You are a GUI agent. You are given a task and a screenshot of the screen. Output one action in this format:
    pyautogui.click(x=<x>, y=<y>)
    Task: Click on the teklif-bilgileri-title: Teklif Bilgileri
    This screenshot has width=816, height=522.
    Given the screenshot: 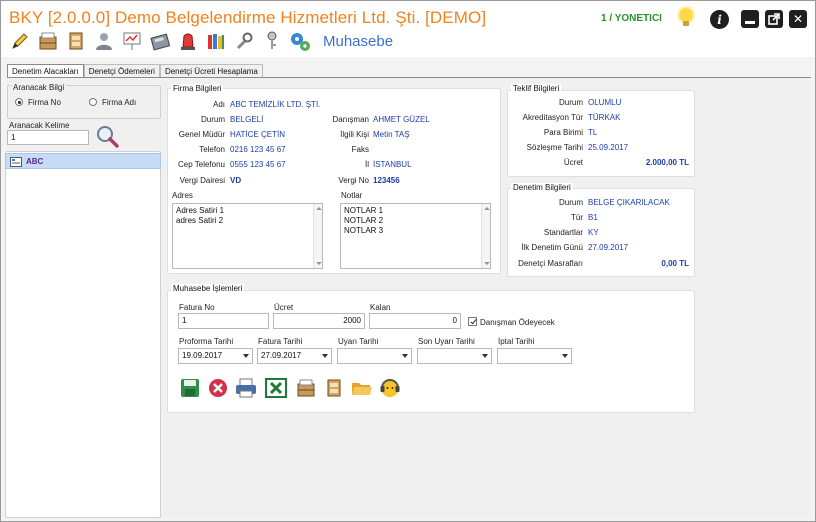 What is the action you would take?
    pyautogui.click(x=536, y=88)
    